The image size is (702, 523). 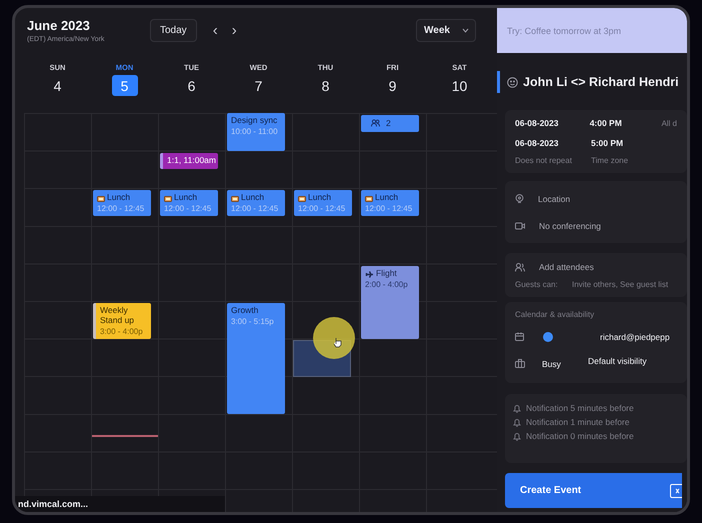 I want to click on section-heading: Calendar & availability, so click(x=555, y=314).